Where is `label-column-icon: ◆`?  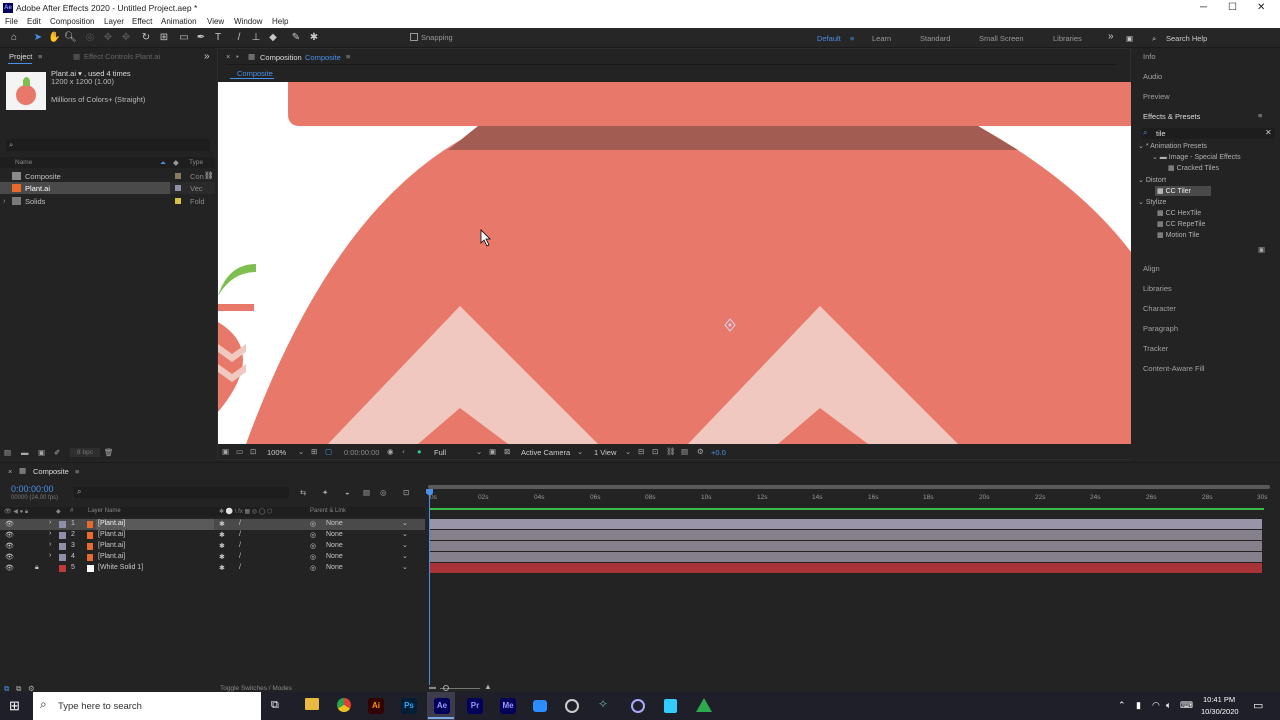 label-column-icon: ◆ is located at coordinates (176, 162).